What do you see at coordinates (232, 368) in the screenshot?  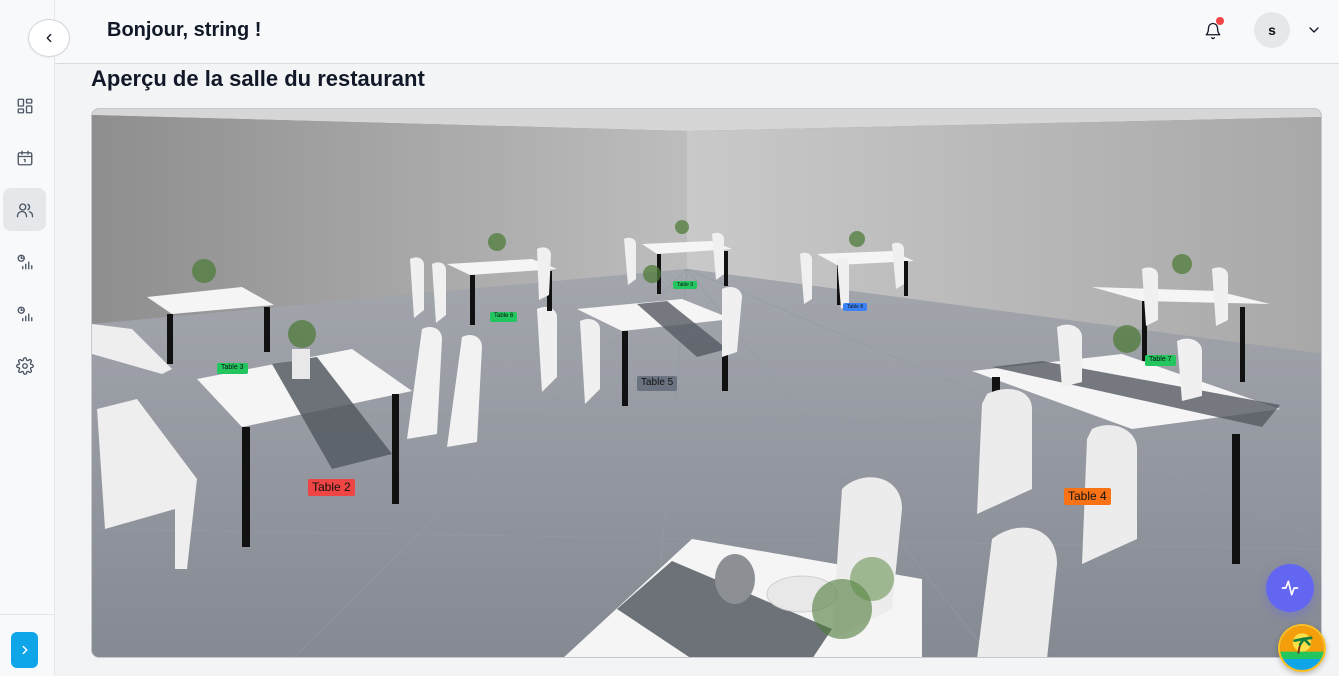 I see `table-label: Table 3` at bounding box center [232, 368].